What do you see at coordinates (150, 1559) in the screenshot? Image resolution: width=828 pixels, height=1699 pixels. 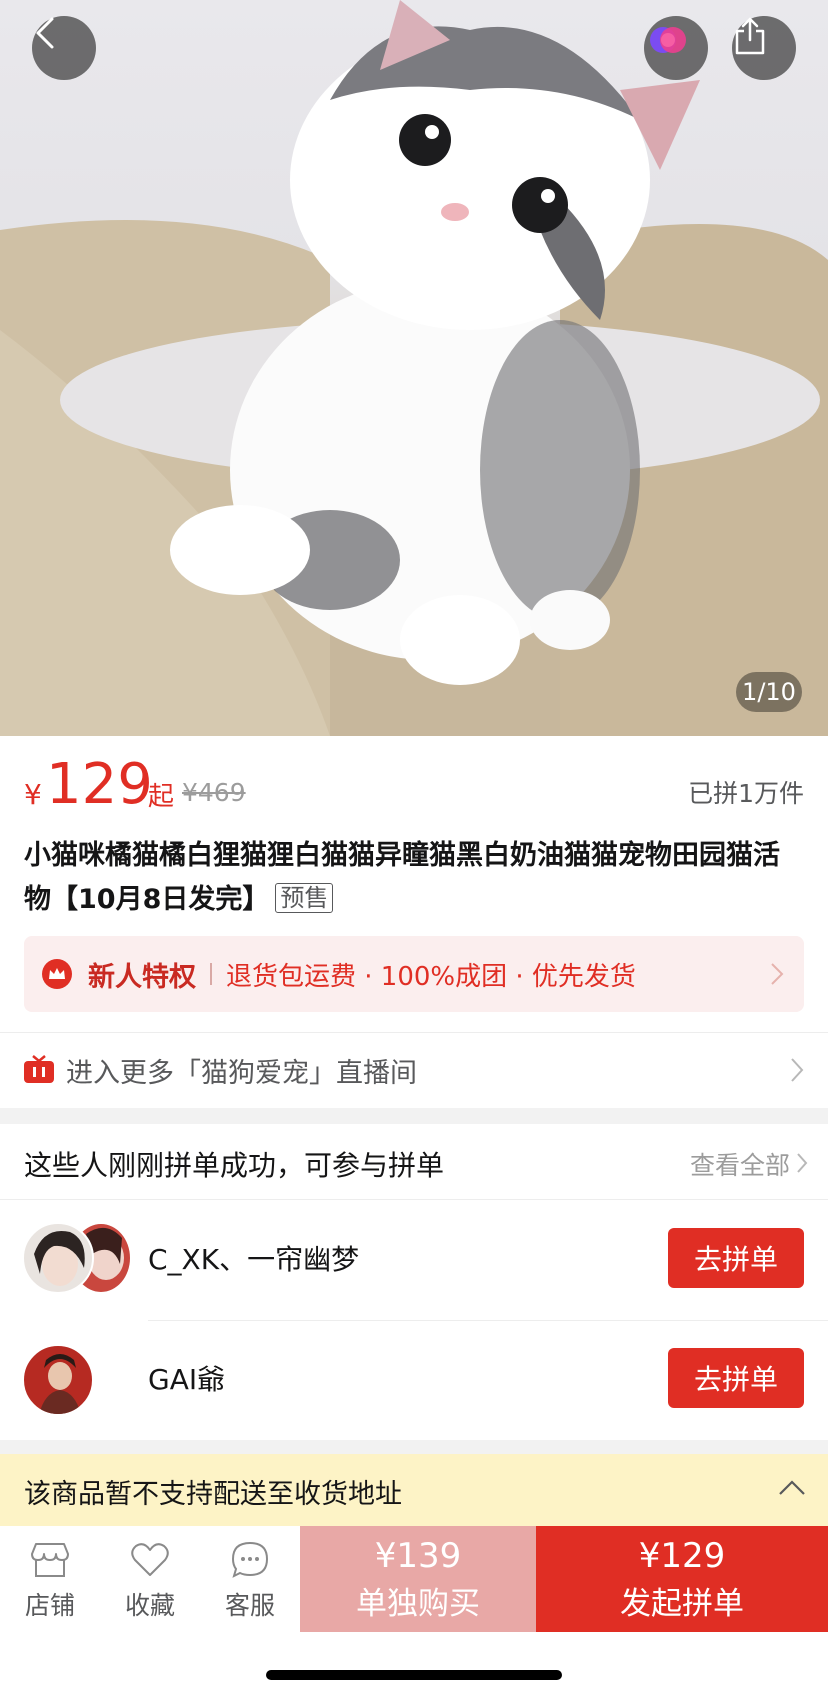 I see `heart-icon` at bounding box center [150, 1559].